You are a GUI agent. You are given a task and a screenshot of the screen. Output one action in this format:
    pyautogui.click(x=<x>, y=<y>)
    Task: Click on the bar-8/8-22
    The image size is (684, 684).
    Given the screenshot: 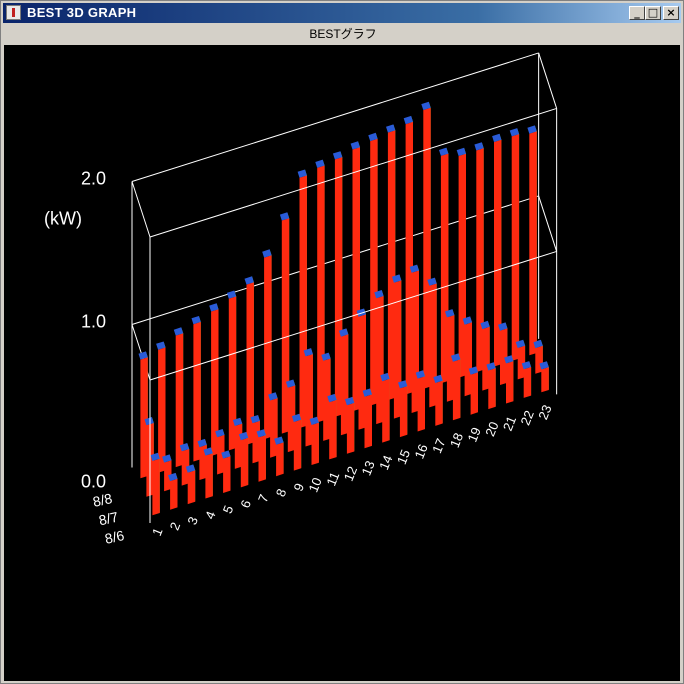 What is the action you would take?
    pyautogui.click(x=514, y=244)
    